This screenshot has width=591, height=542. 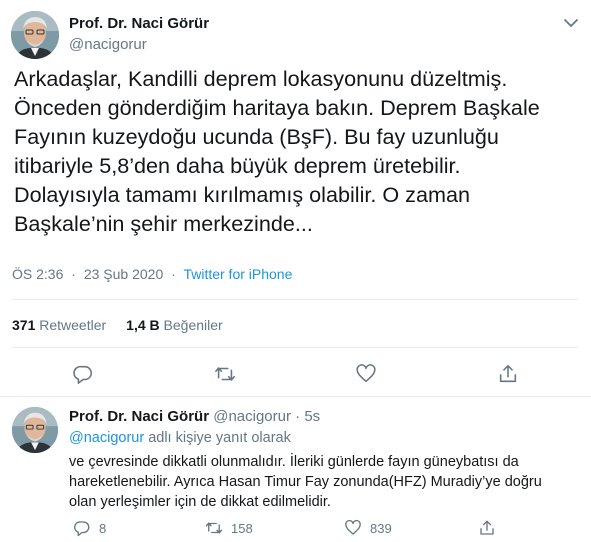 What do you see at coordinates (123, 274) in the screenshot?
I see `tweet-date: 23 Şub 2020` at bounding box center [123, 274].